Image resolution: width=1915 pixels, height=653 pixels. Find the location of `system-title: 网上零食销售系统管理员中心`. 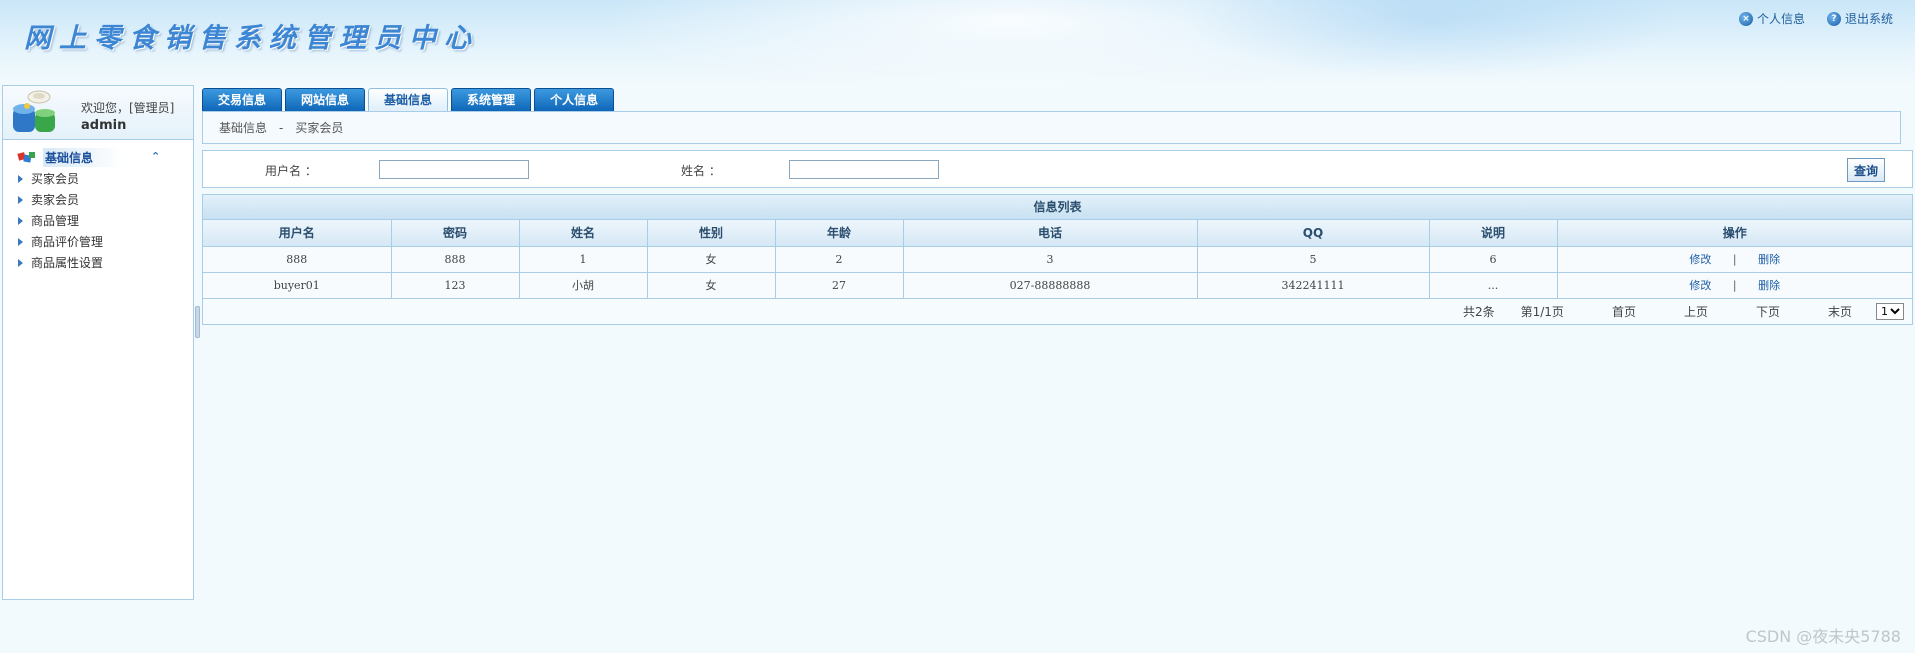

system-title: 网上零食销售系统管理员中心 is located at coordinates (251, 38).